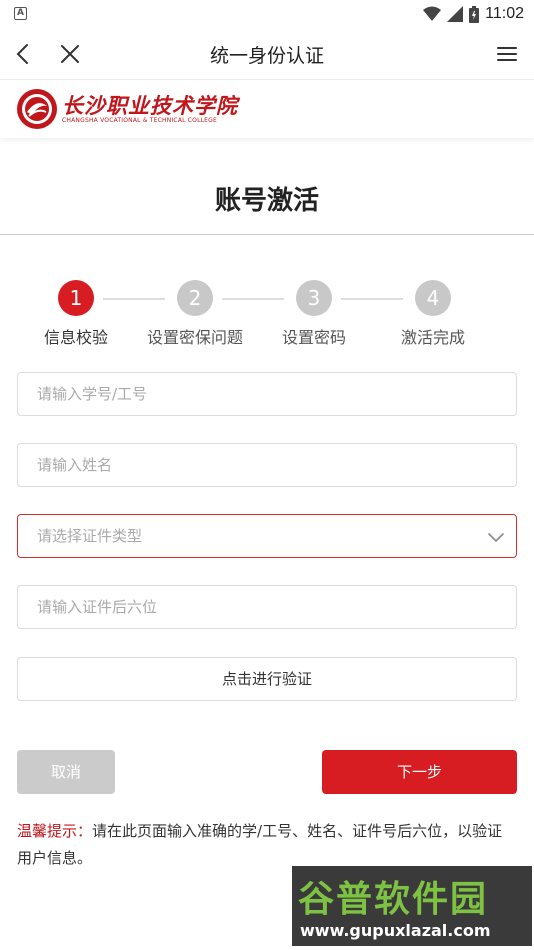  What do you see at coordinates (66, 772) in the screenshot?
I see `cancel-button: 取消` at bounding box center [66, 772].